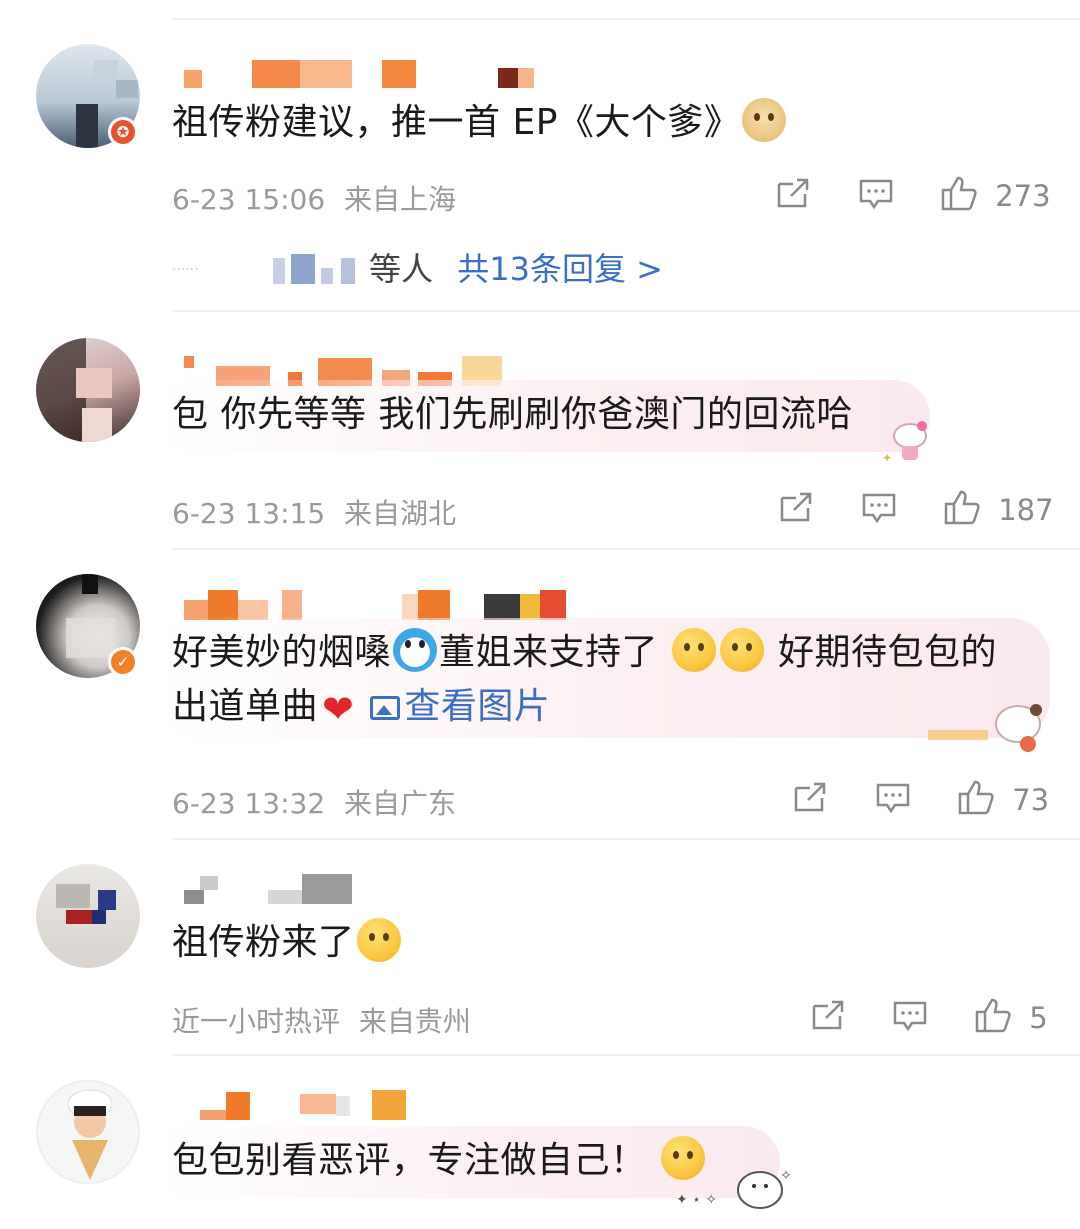 The width and height of the screenshot is (1080, 1229). I want to click on comment-time: 近一小时热评, so click(256, 1021).